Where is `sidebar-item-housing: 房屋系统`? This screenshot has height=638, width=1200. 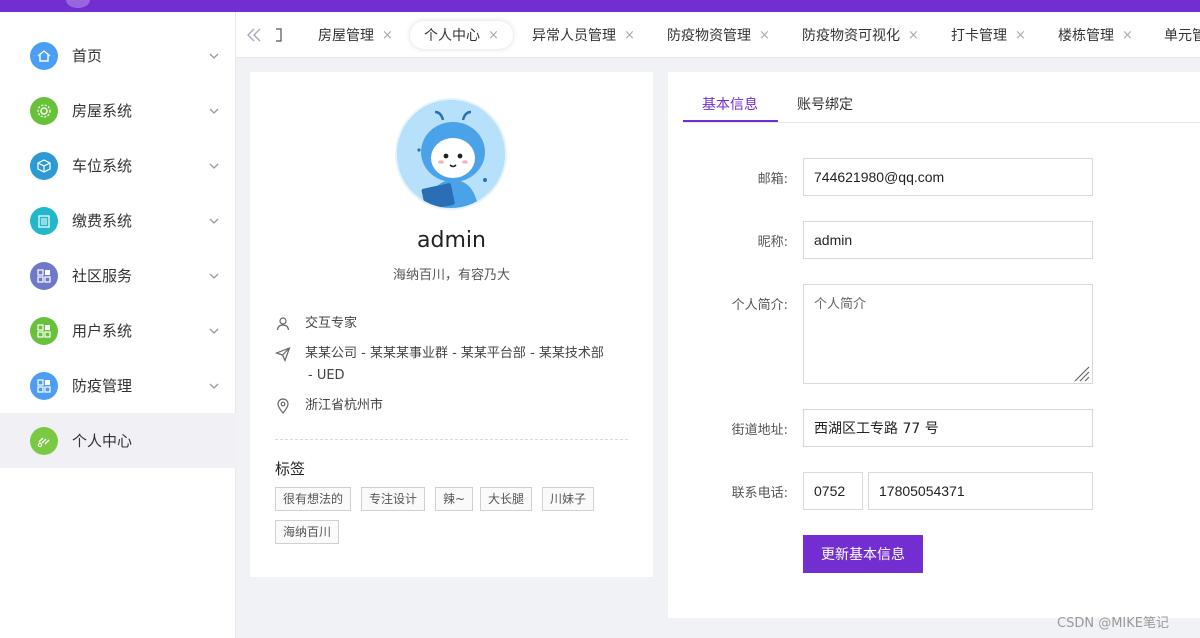
sidebar-item-housing: 房屋系统 is located at coordinates (118, 110).